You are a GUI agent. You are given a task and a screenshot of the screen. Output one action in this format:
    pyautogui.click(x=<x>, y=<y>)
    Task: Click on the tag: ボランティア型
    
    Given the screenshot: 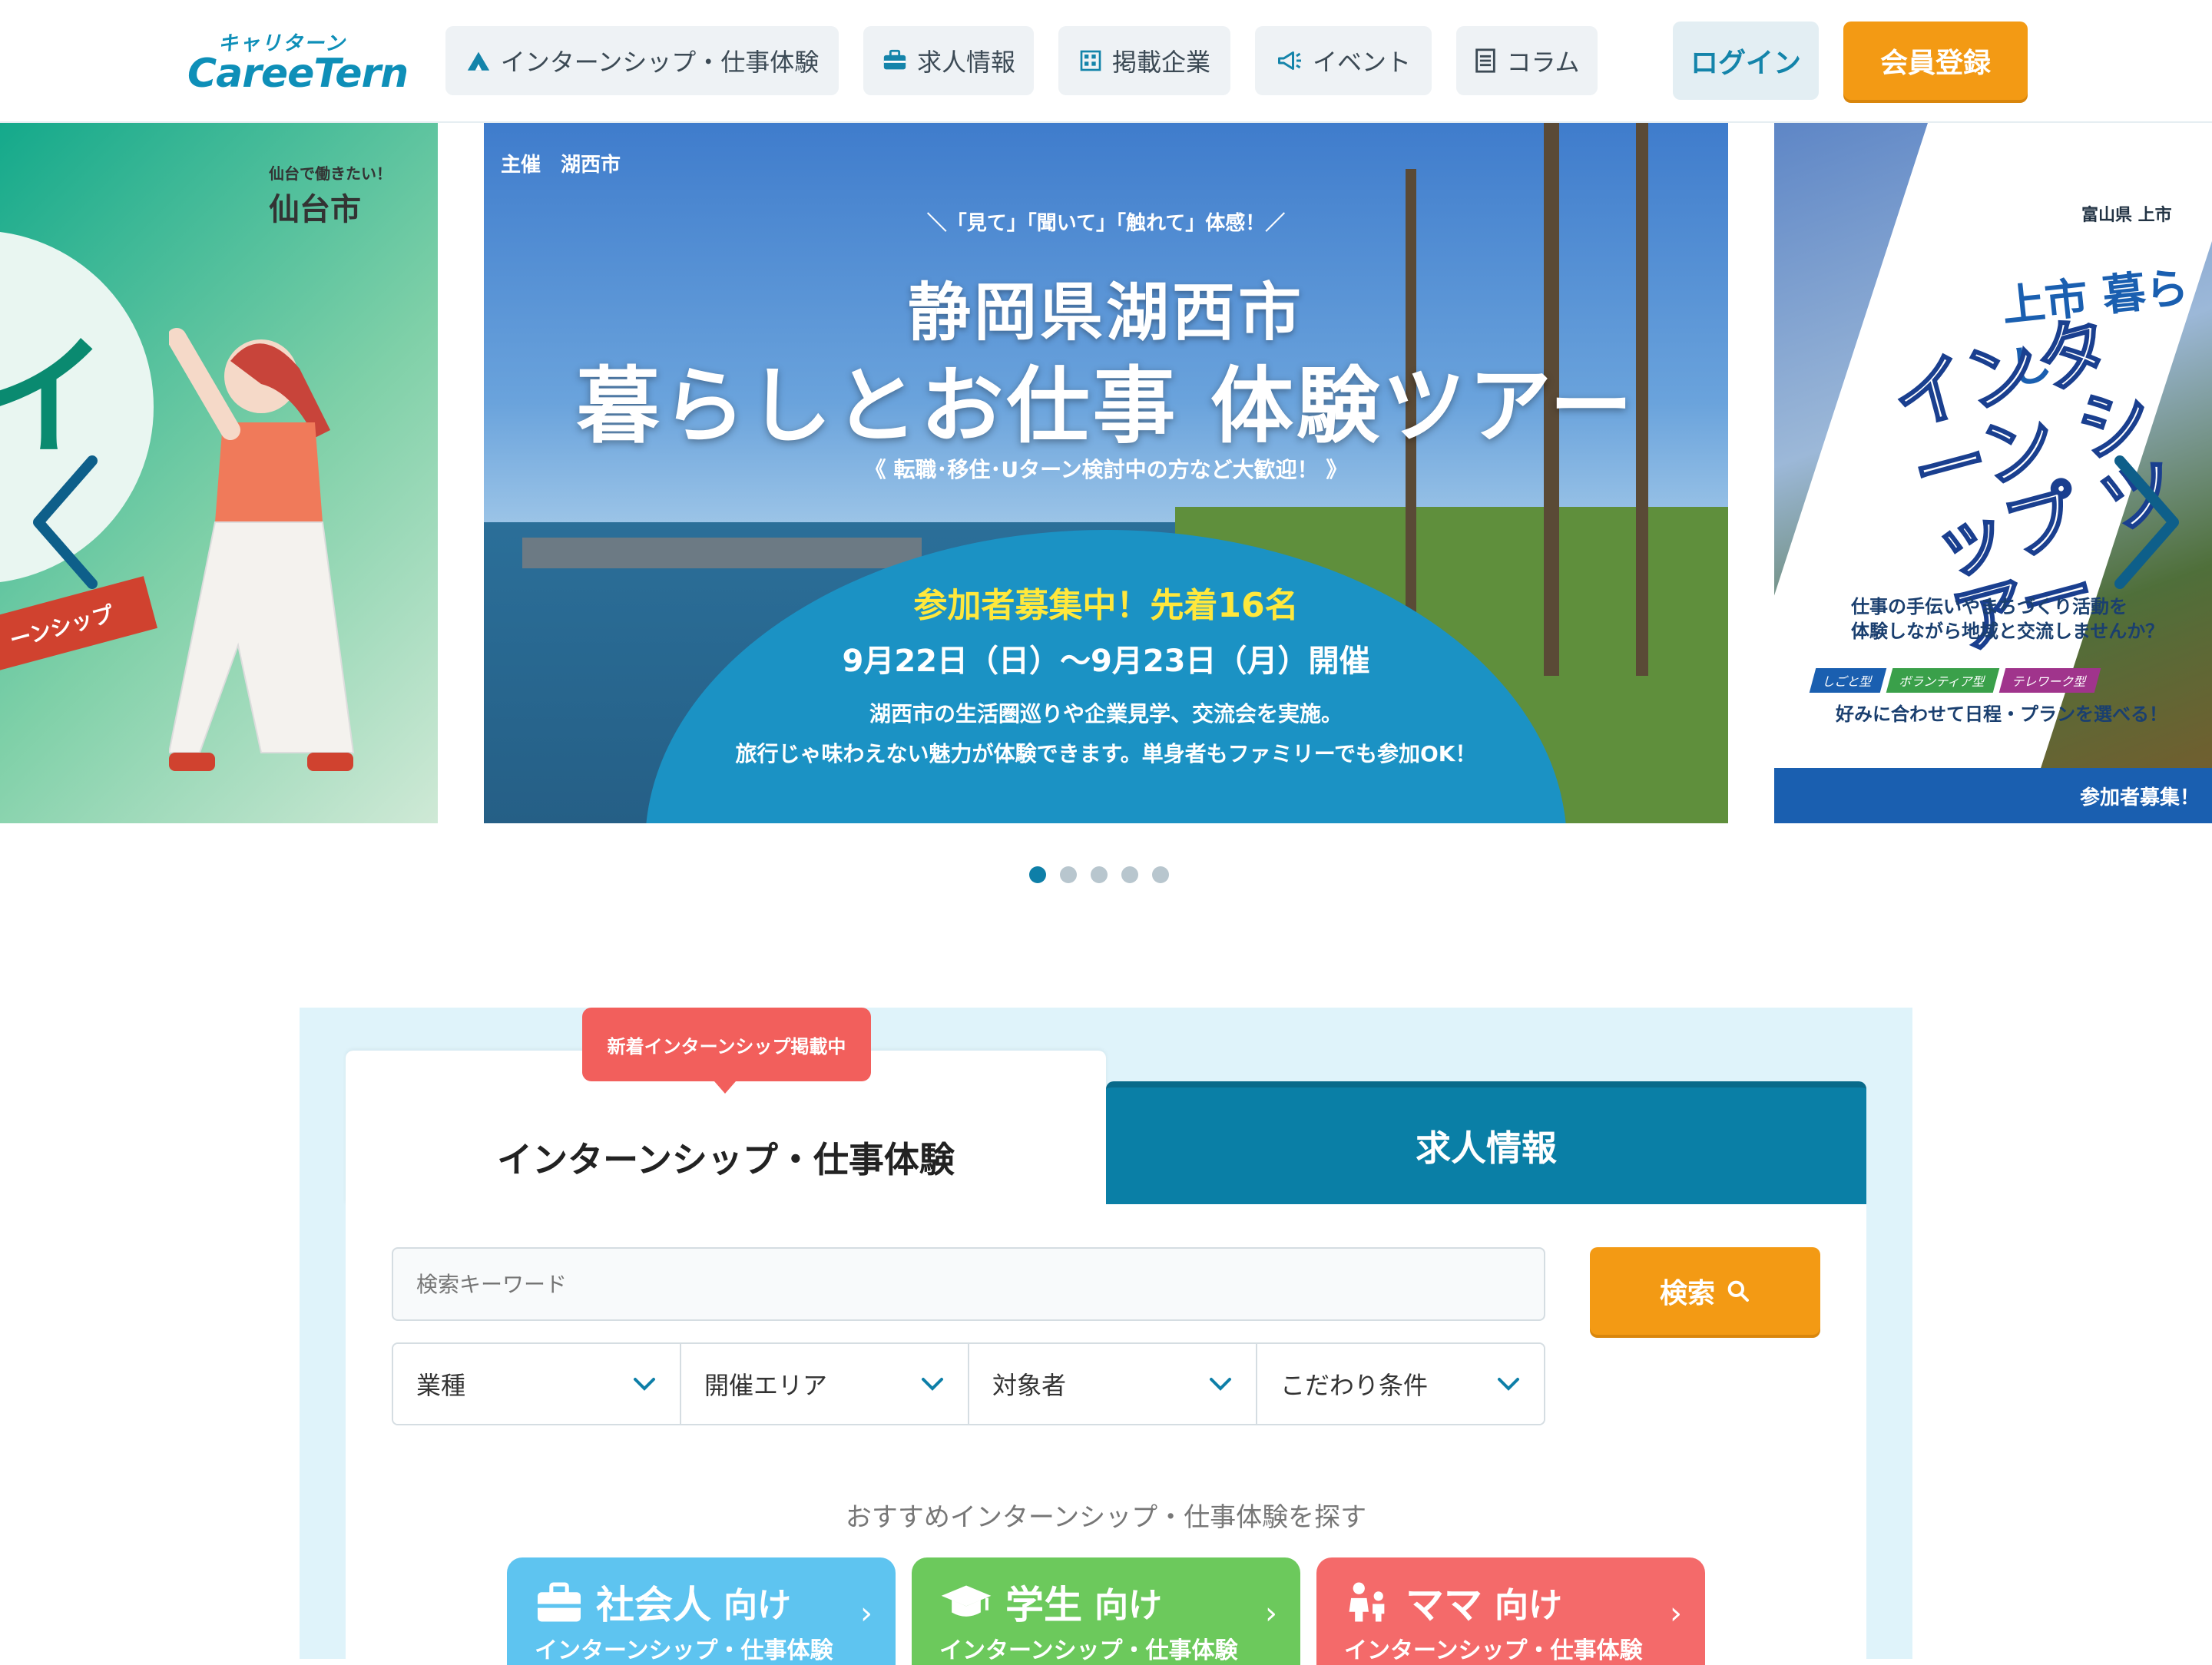 What is the action you would take?
    pyautogui.click(x=1943, y=681)
    